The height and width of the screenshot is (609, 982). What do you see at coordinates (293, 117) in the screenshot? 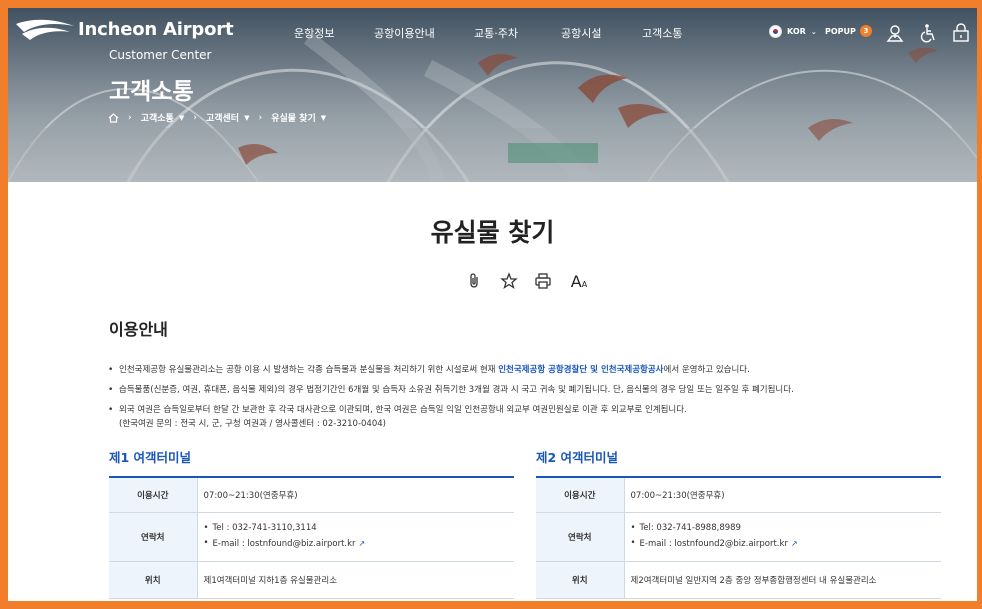
I see `breadcrumb-item-lost-found: 유실물 찾기` at bounding box center [293, 117].